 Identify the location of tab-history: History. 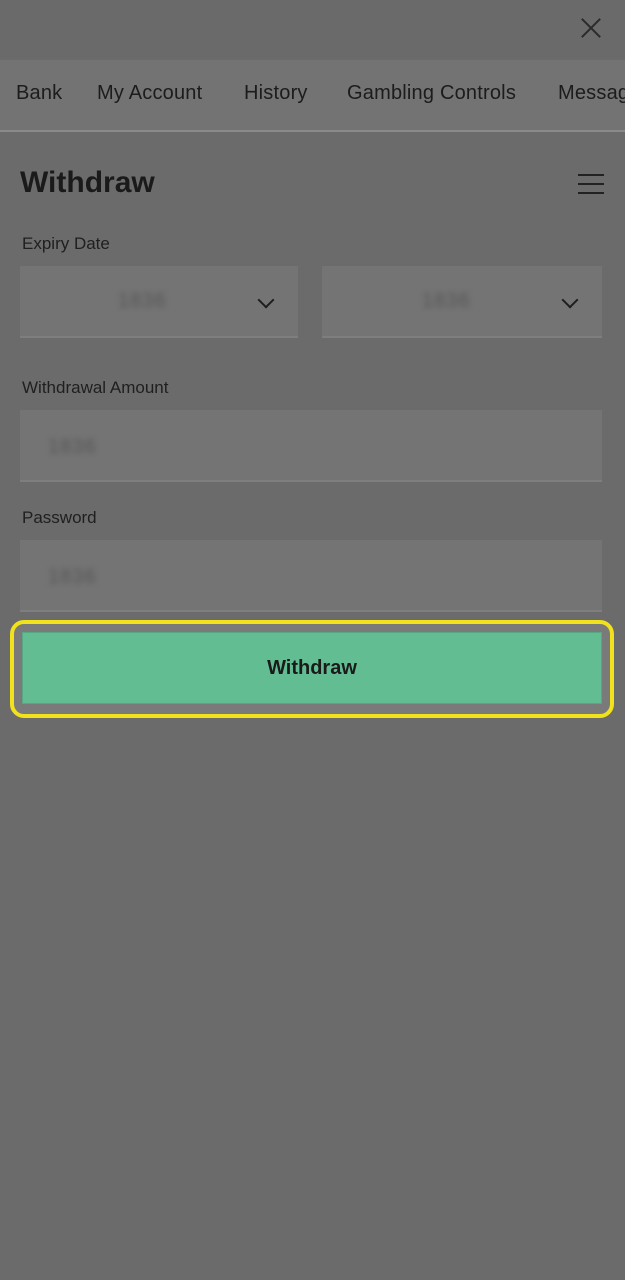
(276, 93).